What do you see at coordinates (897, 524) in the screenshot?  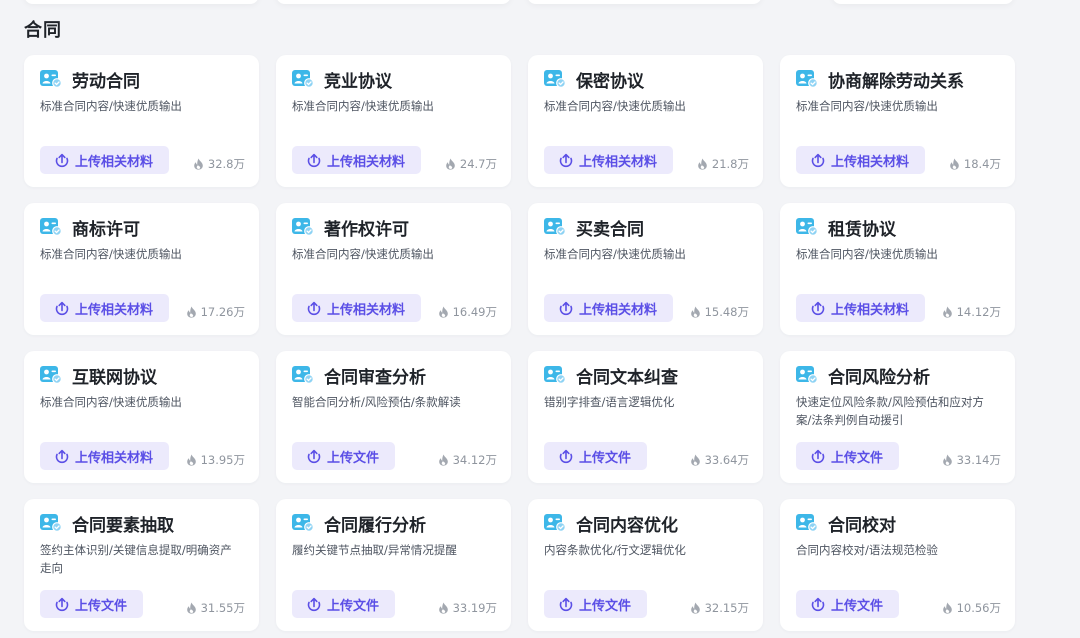 I see `card-header: 合同校对` at bounding box center [897, 524].